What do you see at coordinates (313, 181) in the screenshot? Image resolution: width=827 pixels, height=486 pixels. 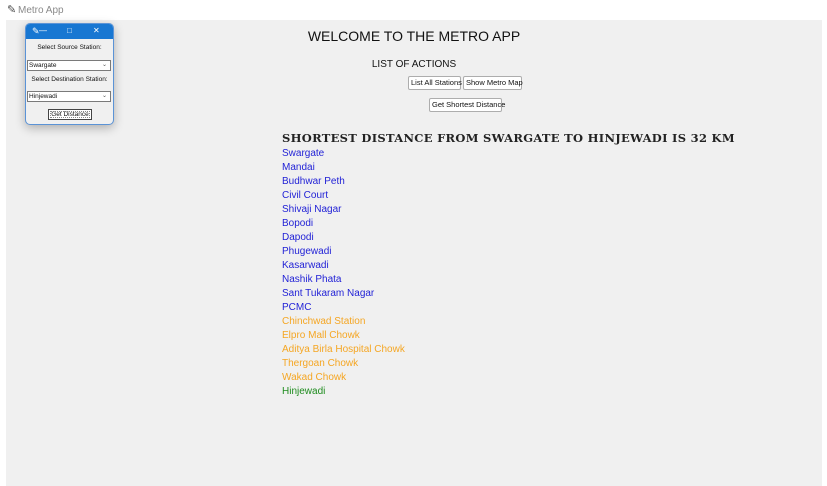 I see `station-item: Budhwar Peth` at bounding box center [313, 181].